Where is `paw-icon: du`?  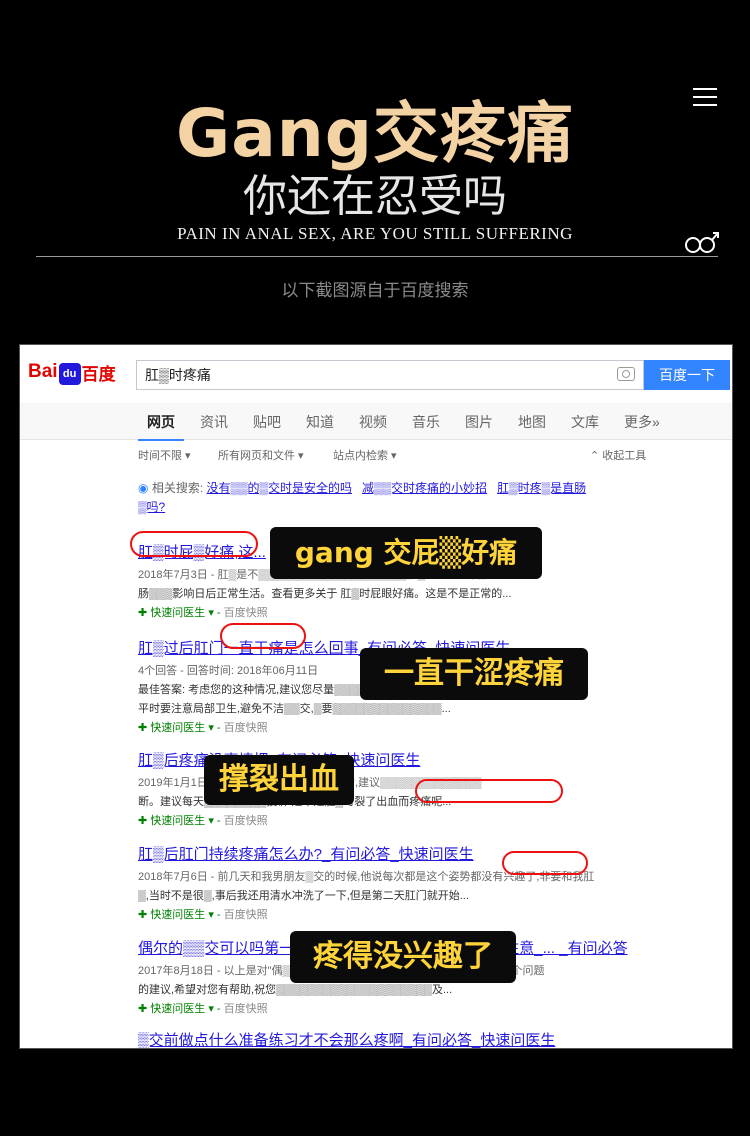
paw-icon: du is located at coordinates (69, 374).